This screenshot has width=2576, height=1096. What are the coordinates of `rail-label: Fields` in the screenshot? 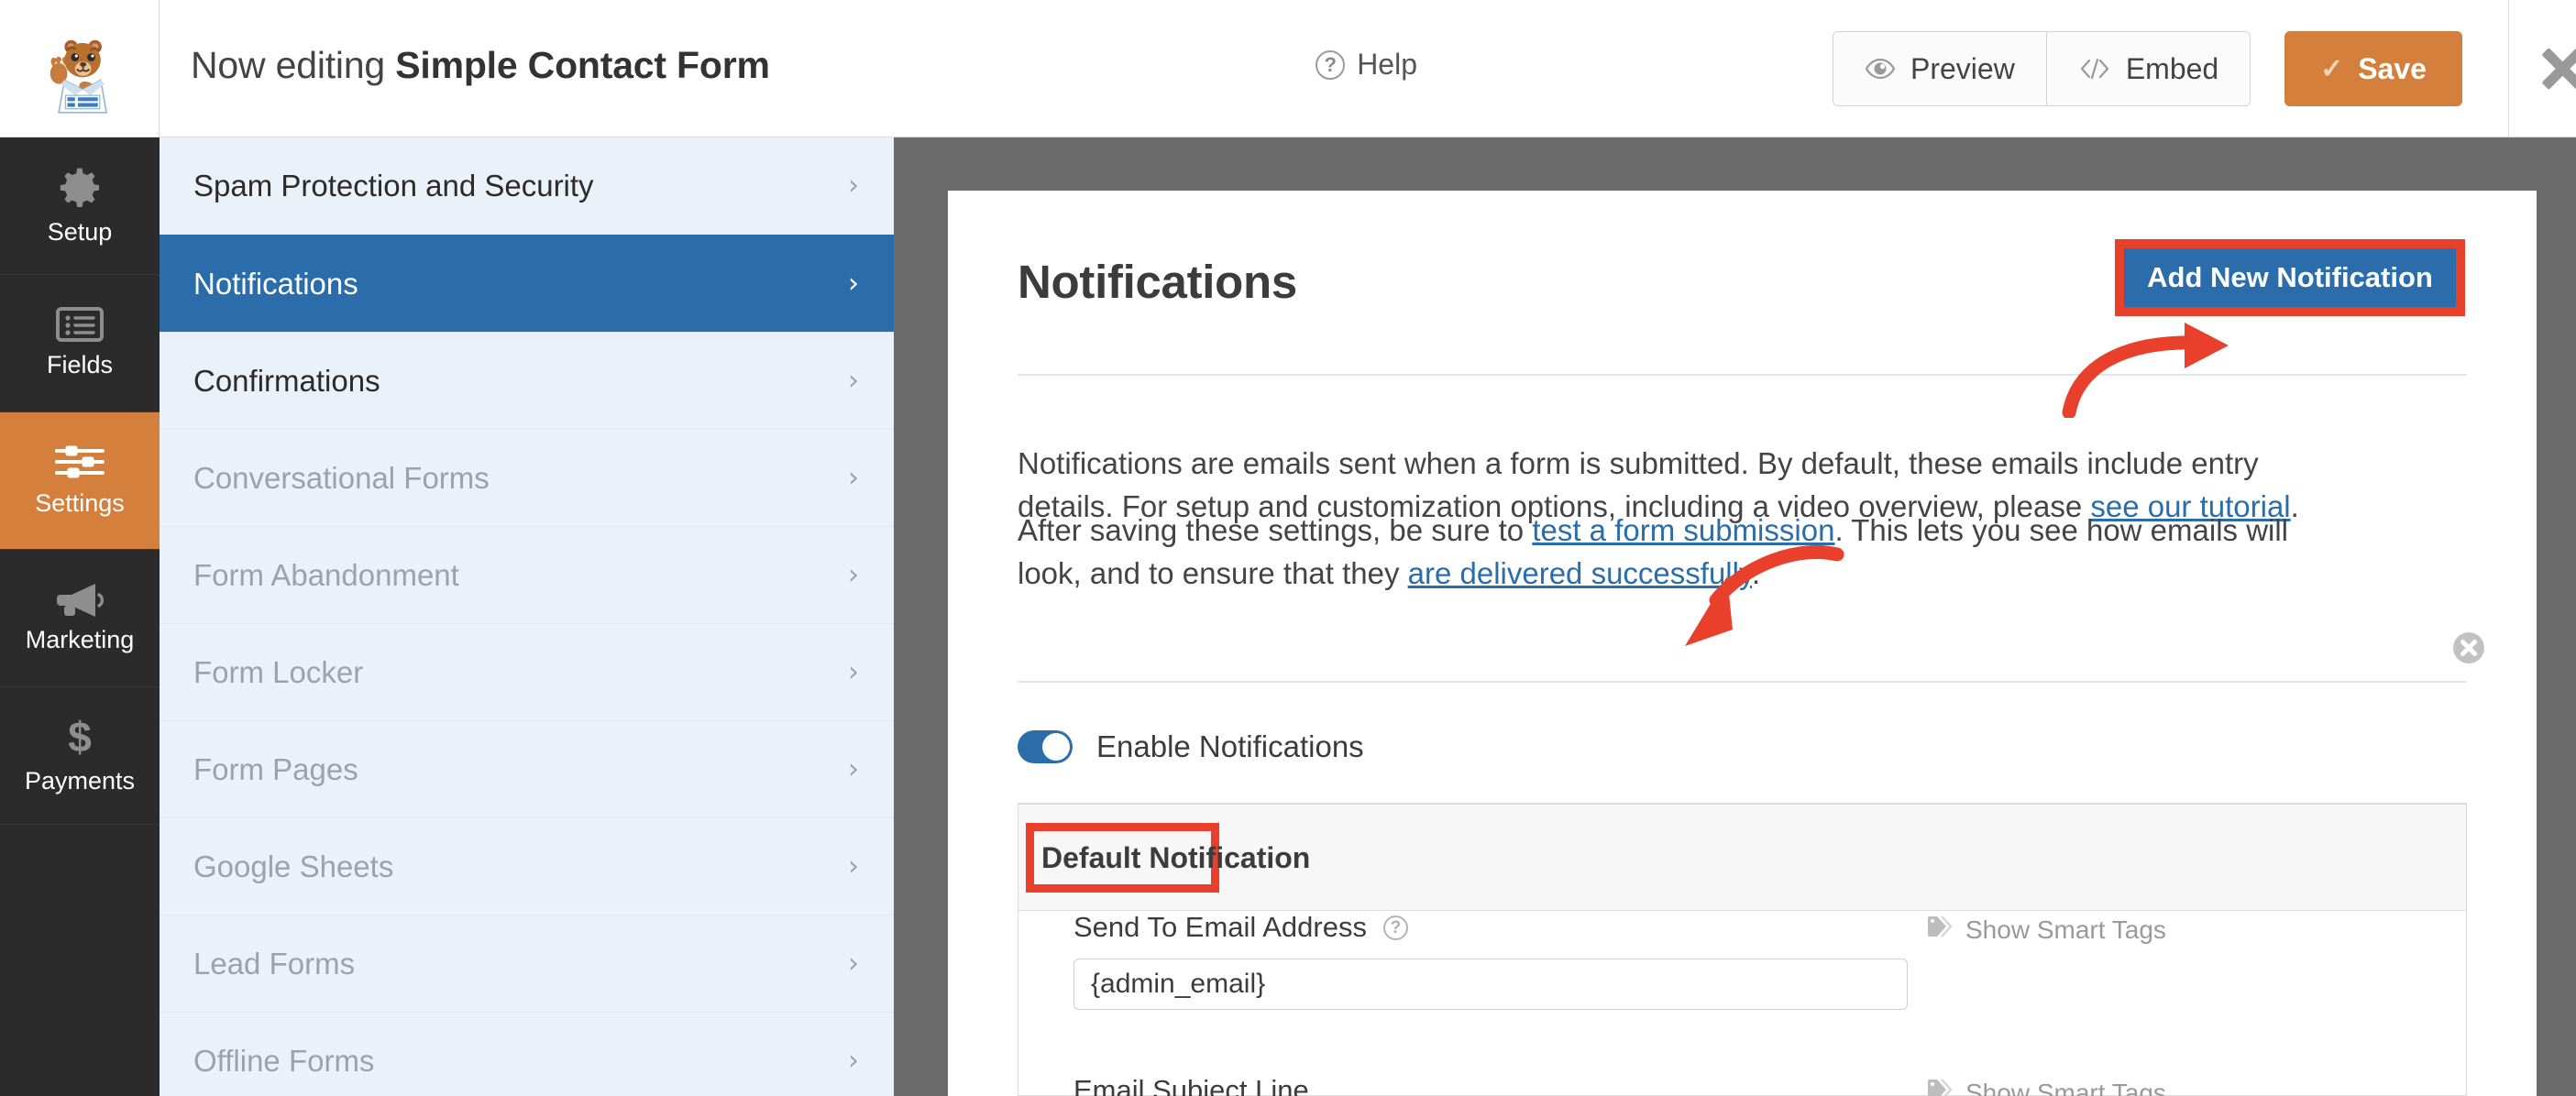 It's located at (80, 364).